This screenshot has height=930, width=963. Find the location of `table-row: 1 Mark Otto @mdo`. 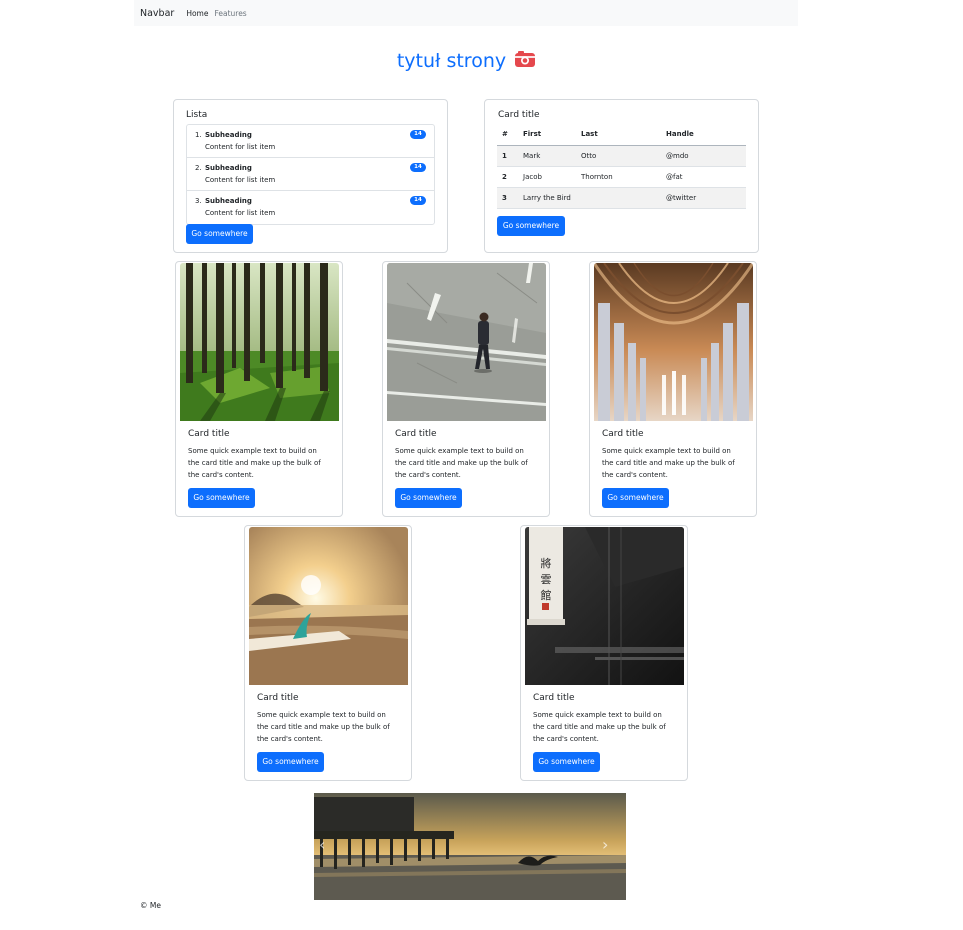

table-row: 1 Mark Otto @mdo is located at coordinates (621, 156).